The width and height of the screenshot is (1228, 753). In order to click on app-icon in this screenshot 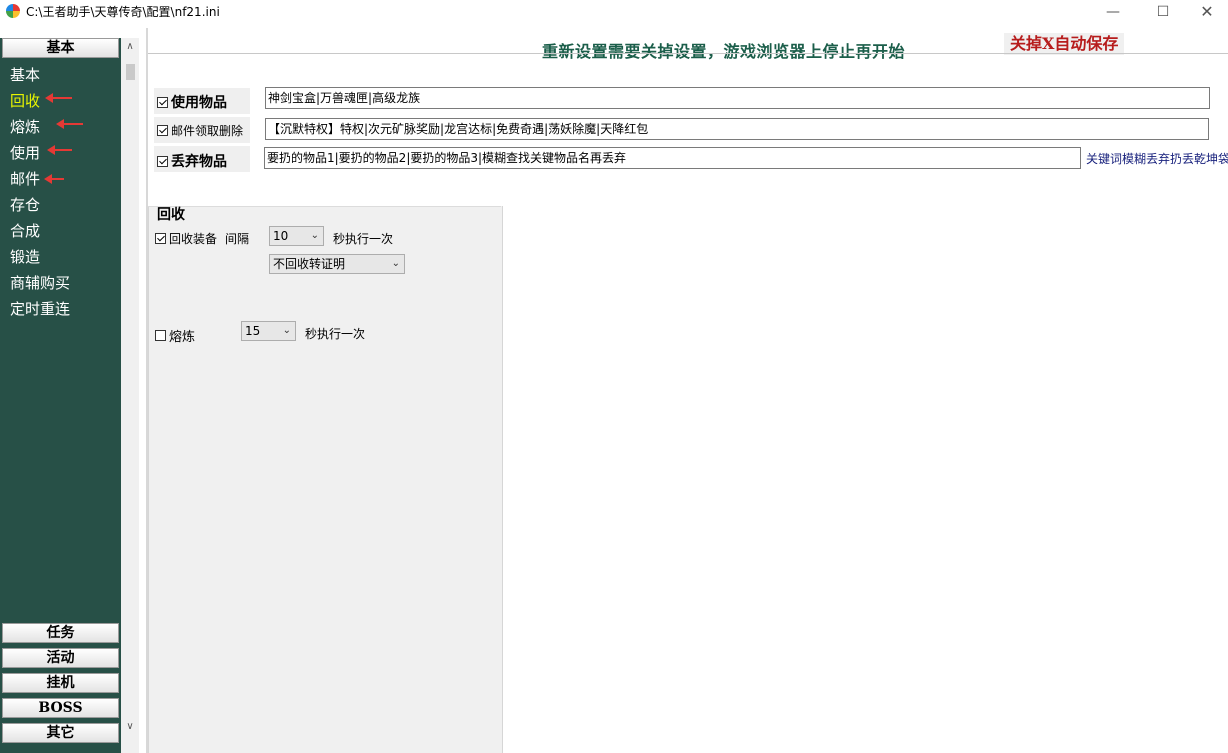, I will do `click(13, 11)`.